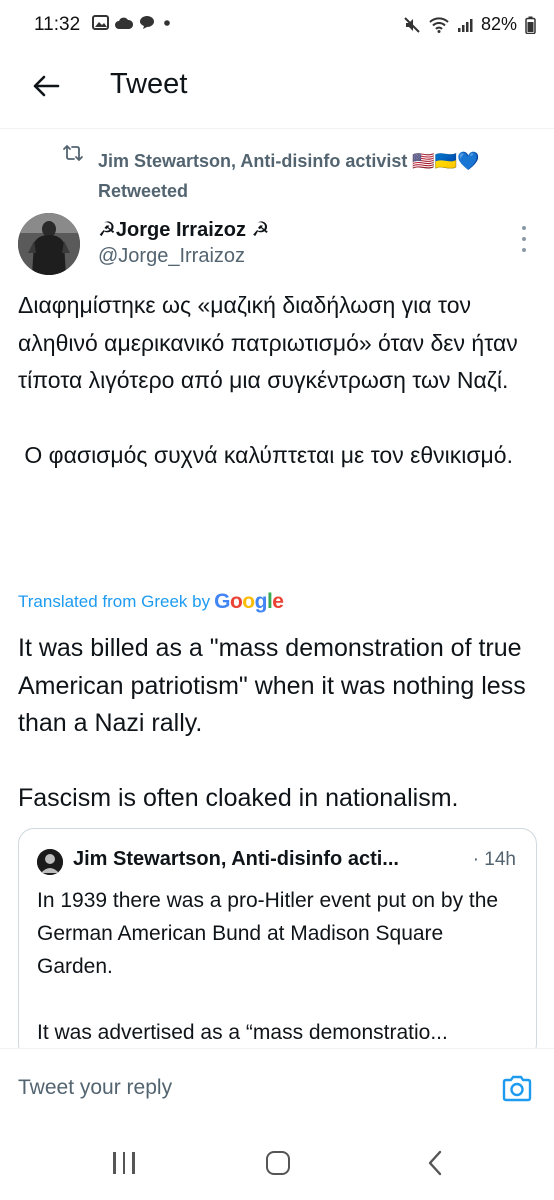 This screenshot has width=554, height=1200. Describe the element at coordinates (439, 24) in the screenshot. I see `wifi-icon` at that location.